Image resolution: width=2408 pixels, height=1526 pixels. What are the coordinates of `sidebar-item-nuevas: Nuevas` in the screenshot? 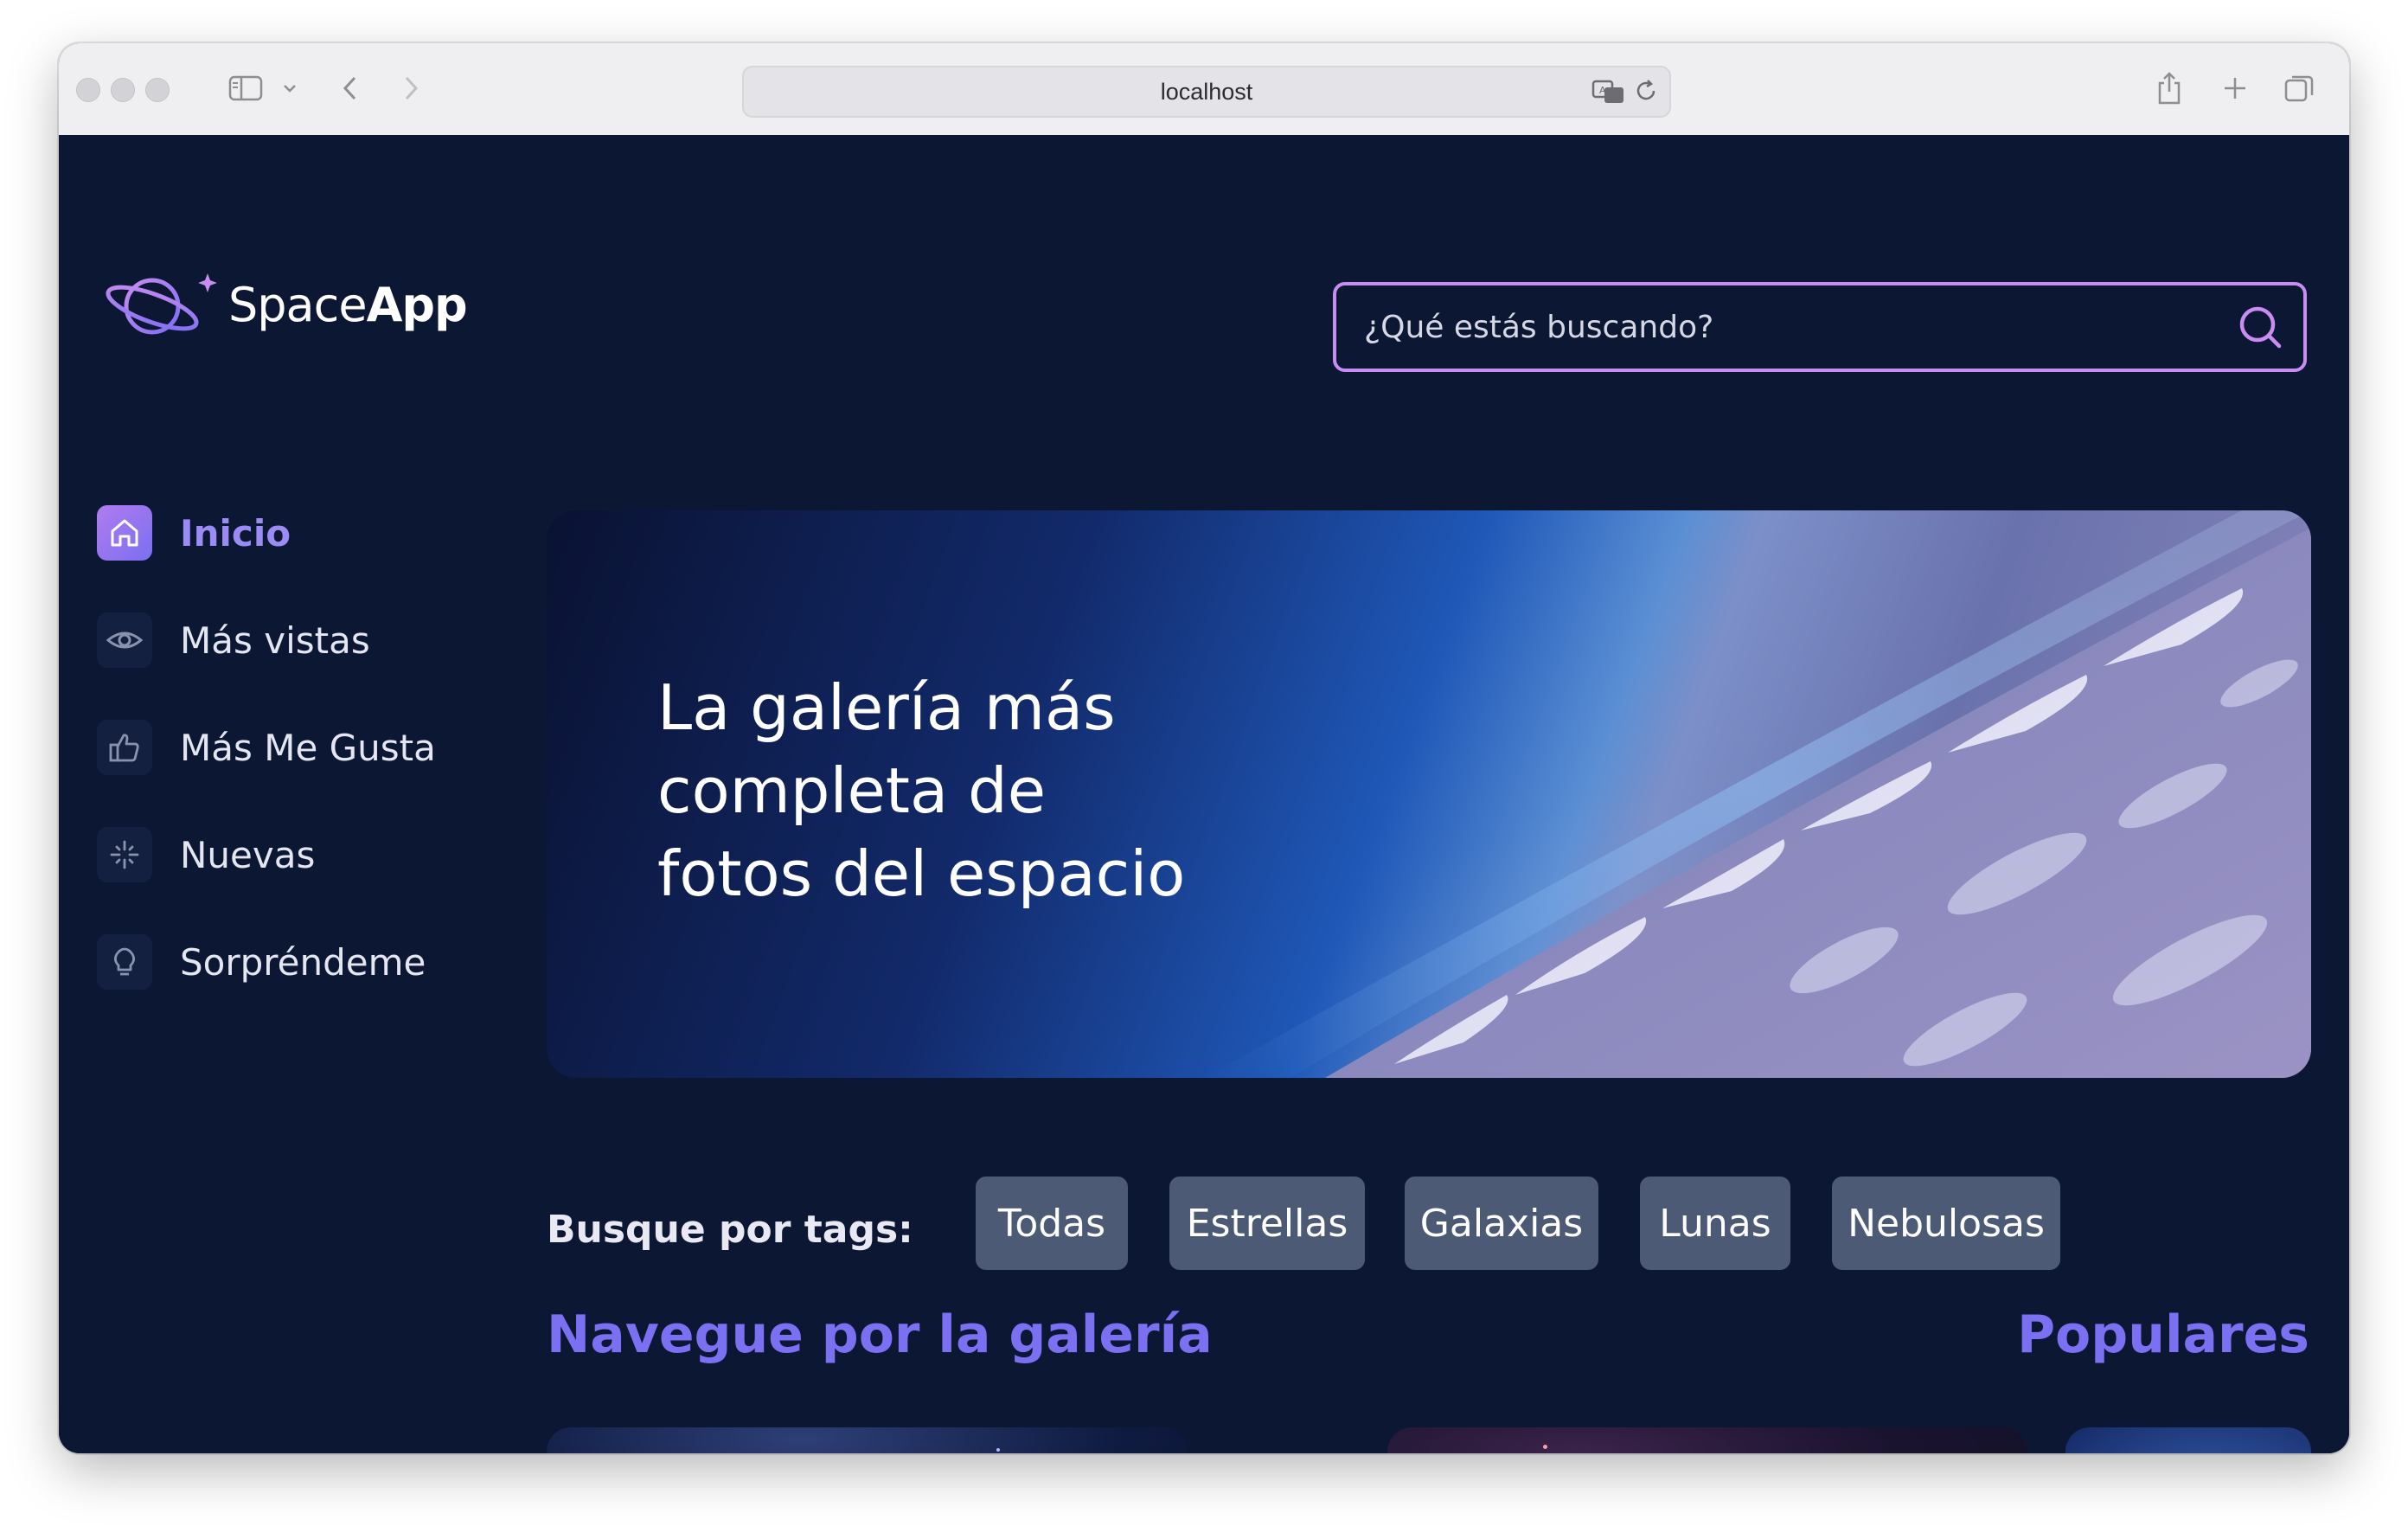 It's located at (266, 854).